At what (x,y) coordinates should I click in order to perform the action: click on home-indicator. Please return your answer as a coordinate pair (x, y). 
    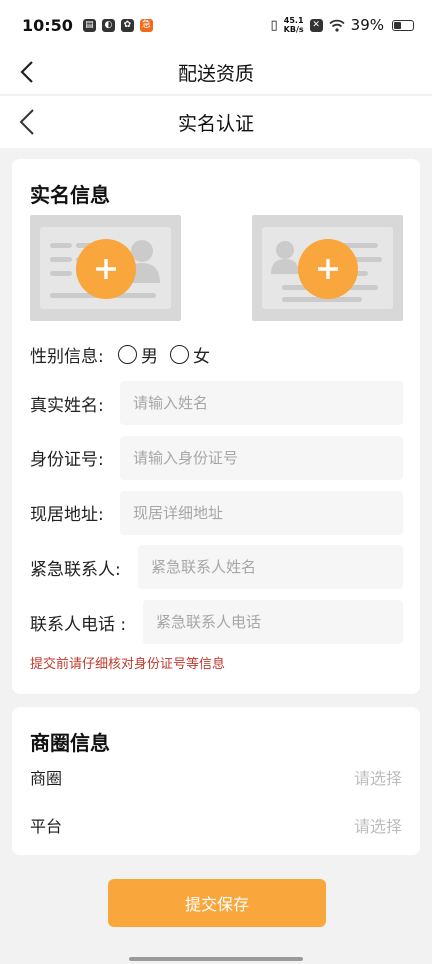
    Looking at the image, I should click on (216, 959).